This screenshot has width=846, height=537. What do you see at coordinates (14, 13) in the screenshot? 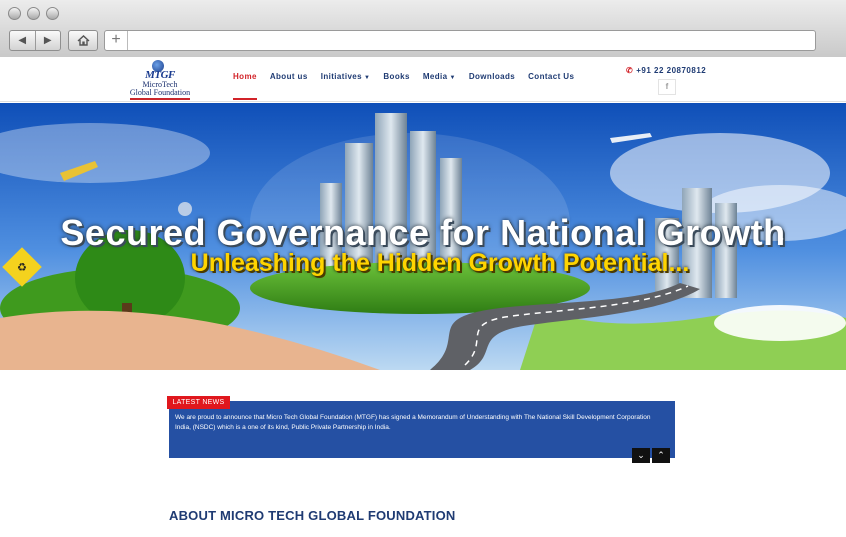
I see `window-close-button` at bounding box center [14, 13].